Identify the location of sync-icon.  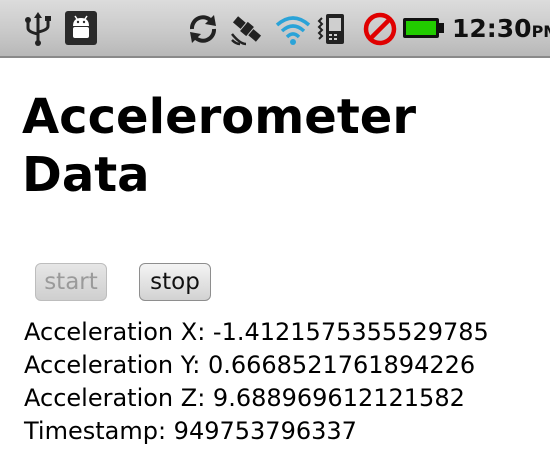
(203, 29).